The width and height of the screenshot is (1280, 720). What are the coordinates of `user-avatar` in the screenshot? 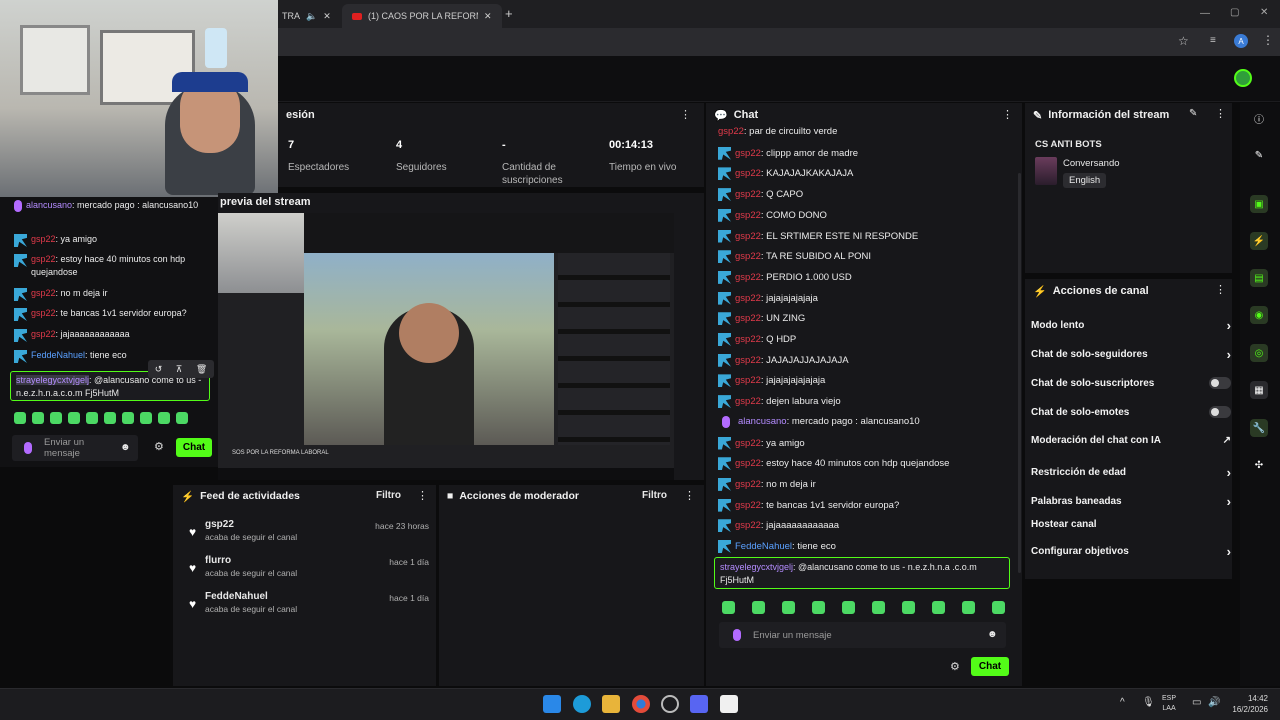 It's located at (1243, 78).